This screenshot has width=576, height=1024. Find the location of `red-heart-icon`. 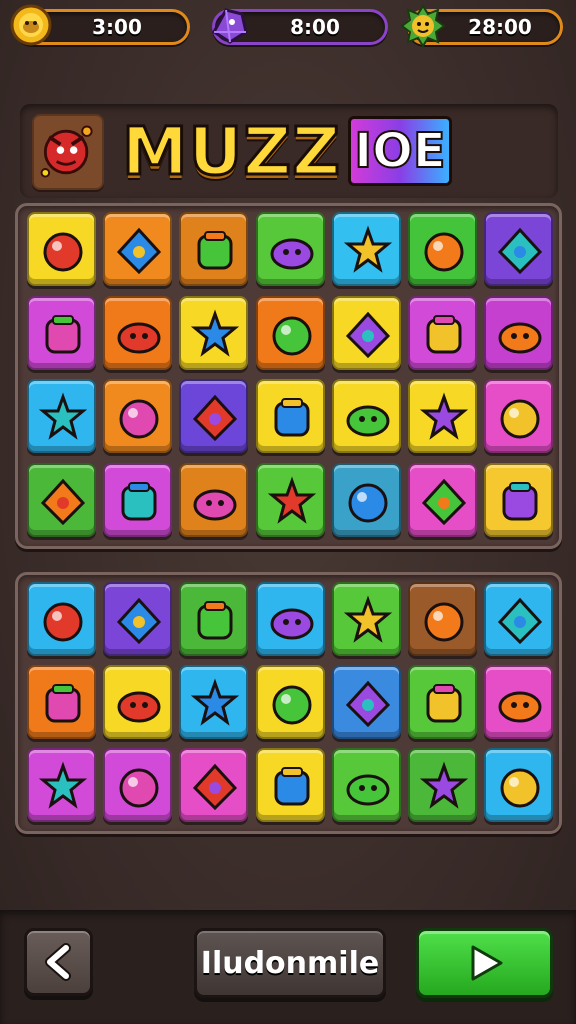

red-heart-icon is located at coordinates (292, 786).